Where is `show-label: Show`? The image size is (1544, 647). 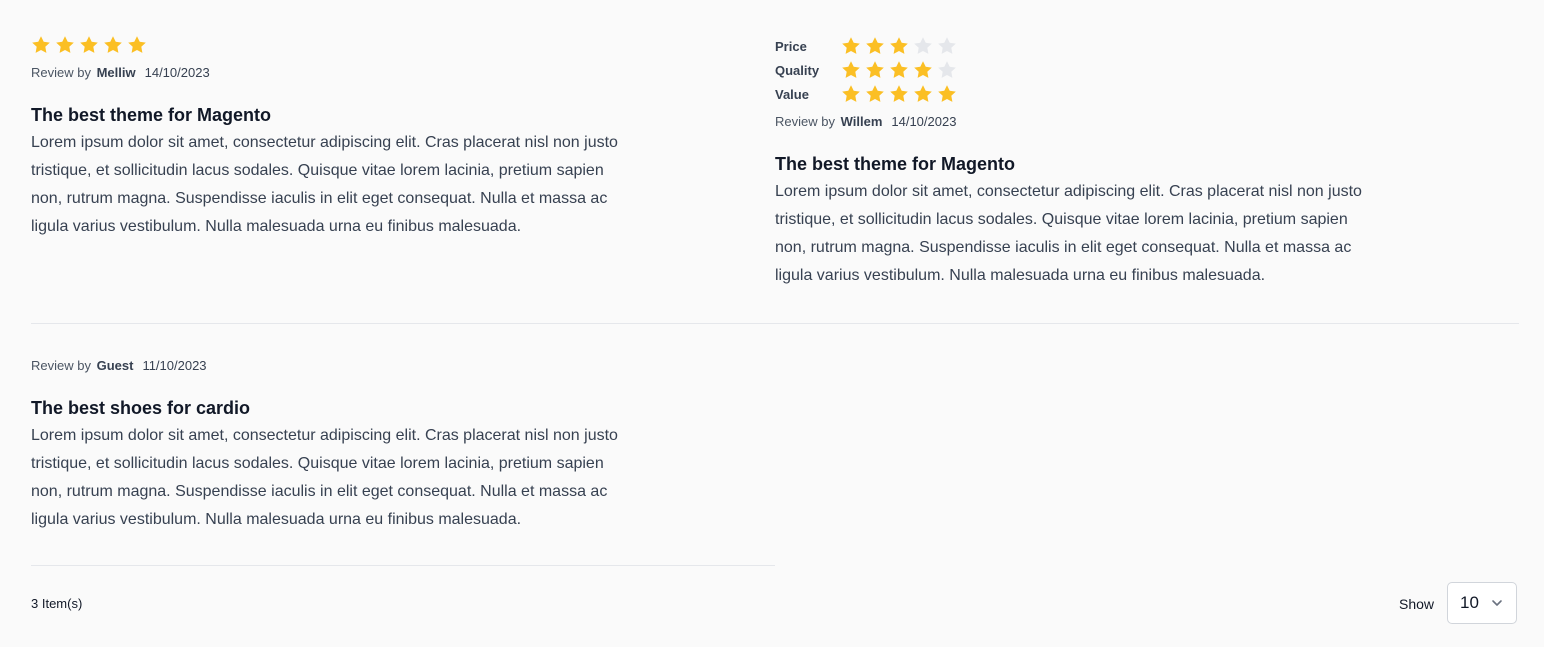 show-label: Show is located at coordinates (1417, 604).